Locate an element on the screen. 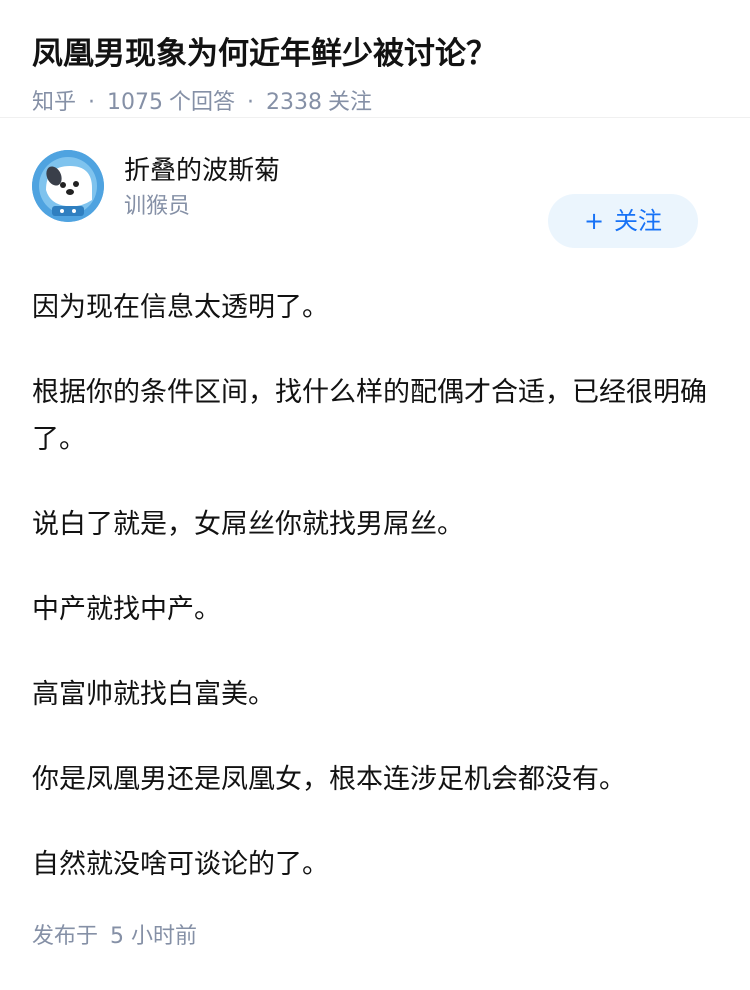 The height and width of the screenshot is (990, 750). follow-button-label: 关注 is located at coordinates (638, 221).